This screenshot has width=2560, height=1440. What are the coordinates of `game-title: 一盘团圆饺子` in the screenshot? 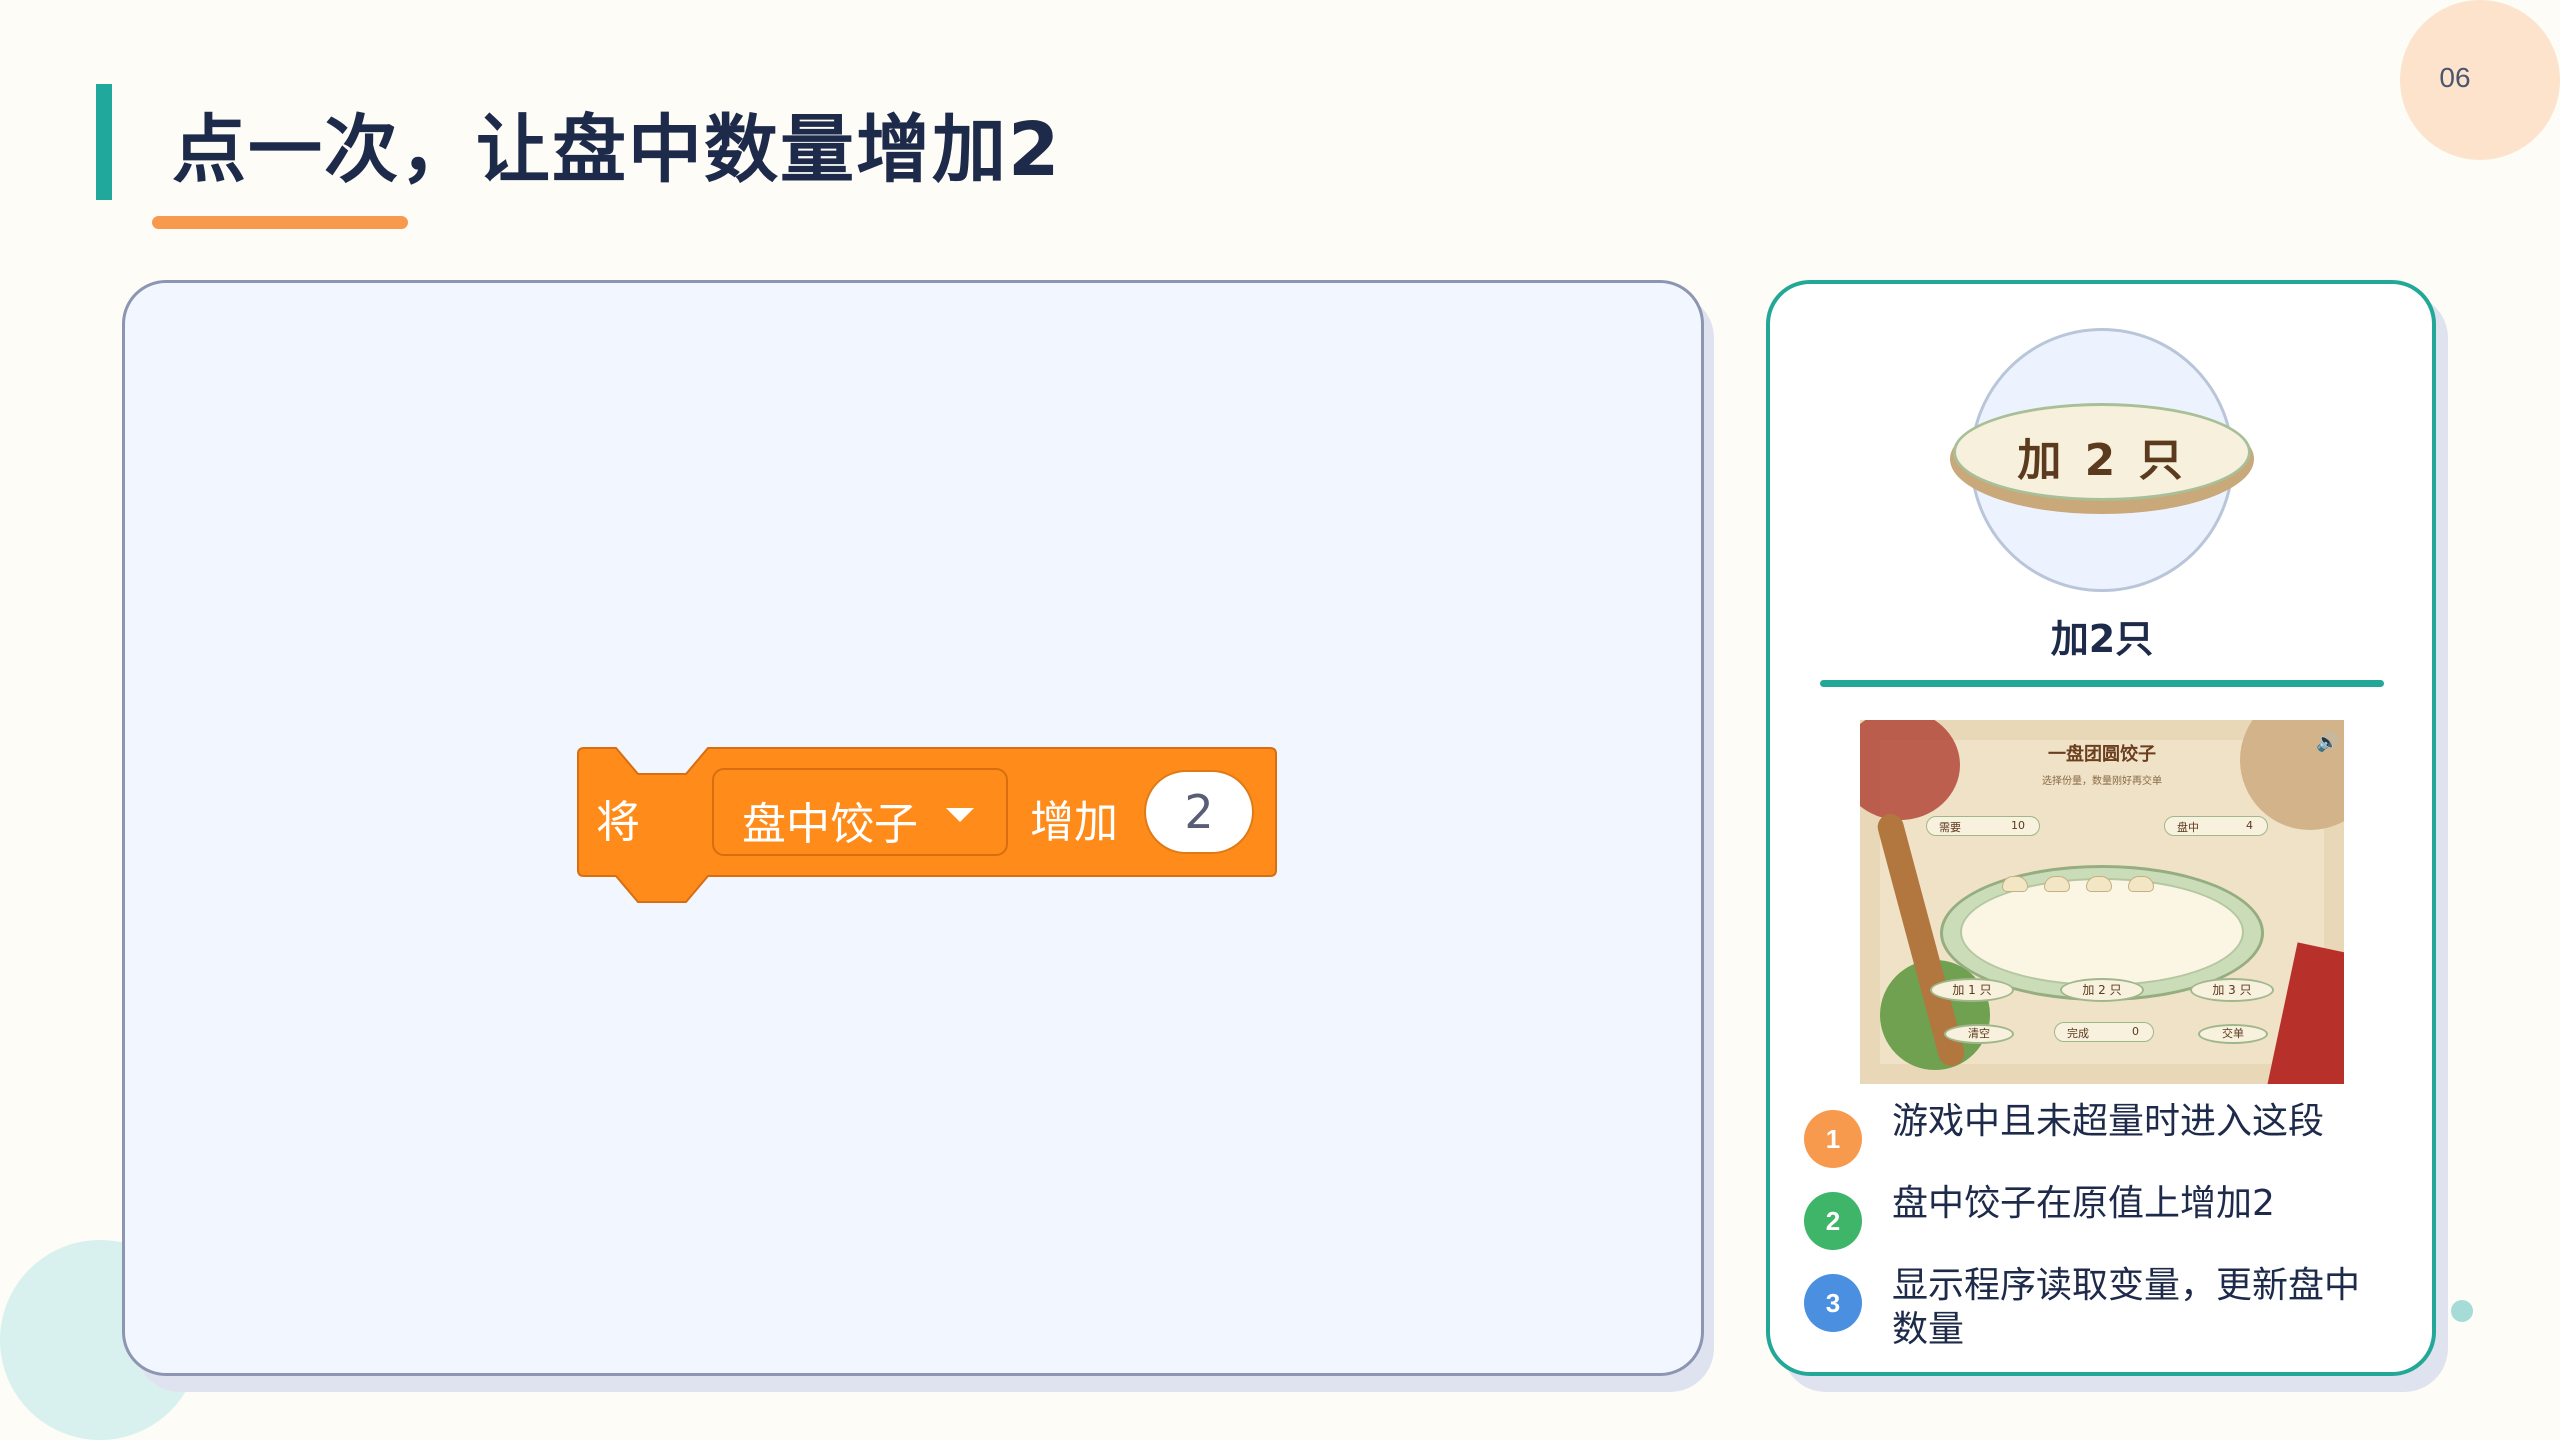 It's located at (2102, 754).